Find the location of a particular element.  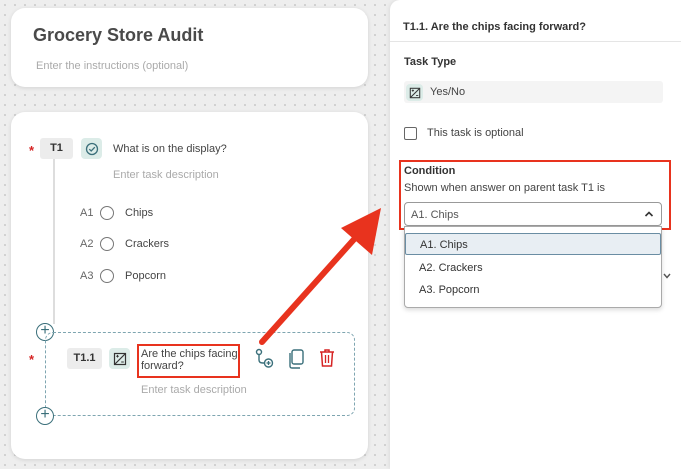

dropdown-option-a2: A2. Crackers is located at coordinates (533, 268).